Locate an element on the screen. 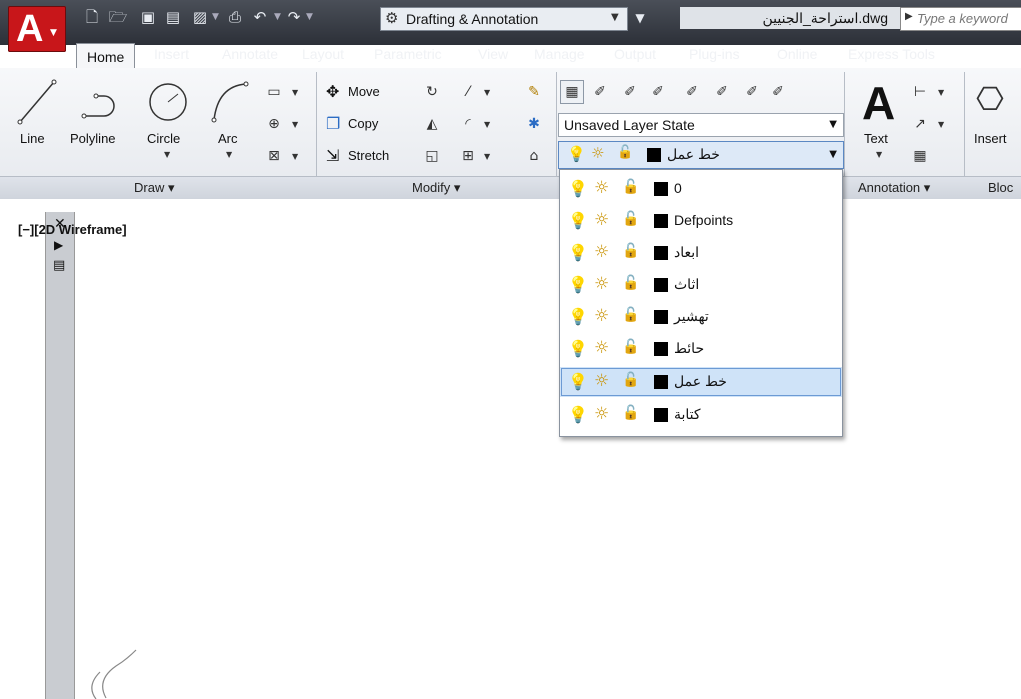 The width and height of the screenshot is (1021, 699). table-icon: ▦ is located at coordinates (920, 156).